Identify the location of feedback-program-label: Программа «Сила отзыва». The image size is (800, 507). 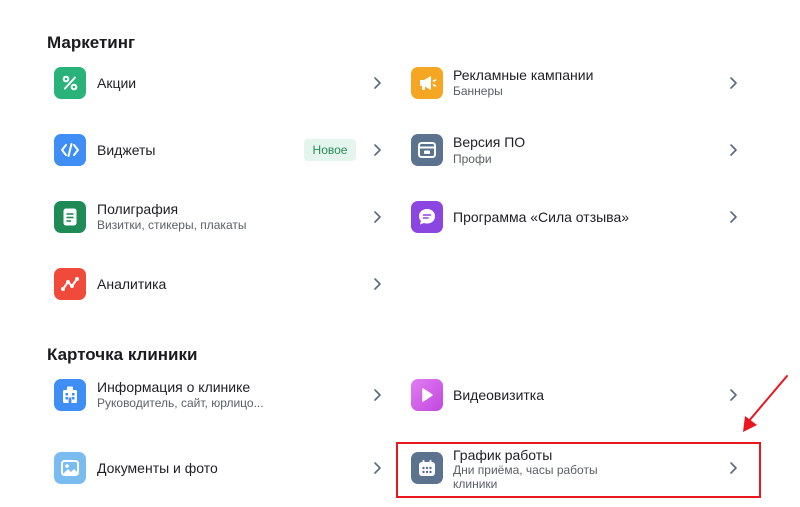
(541, 217).